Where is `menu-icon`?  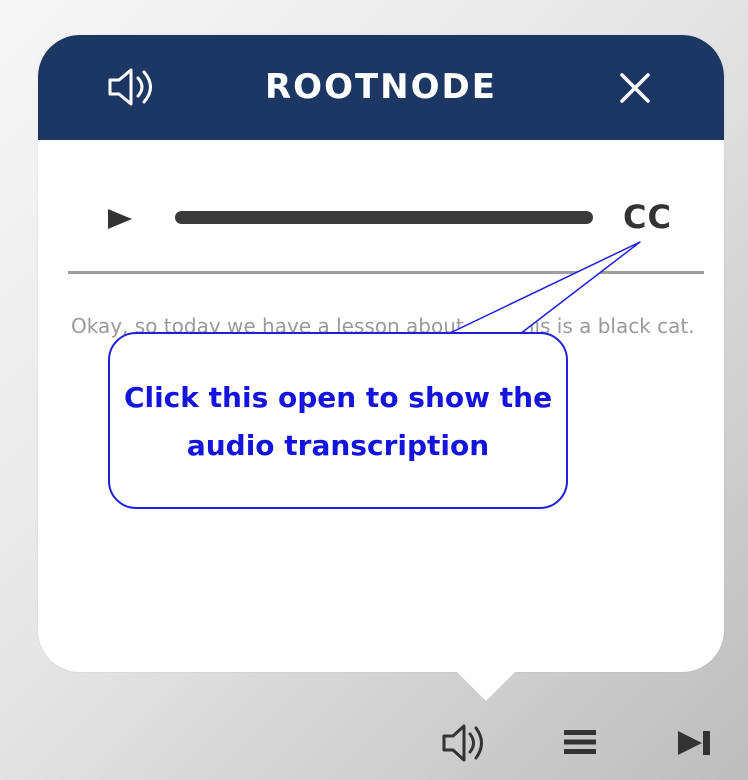 menu-icon is located at coordinates (580, 742).